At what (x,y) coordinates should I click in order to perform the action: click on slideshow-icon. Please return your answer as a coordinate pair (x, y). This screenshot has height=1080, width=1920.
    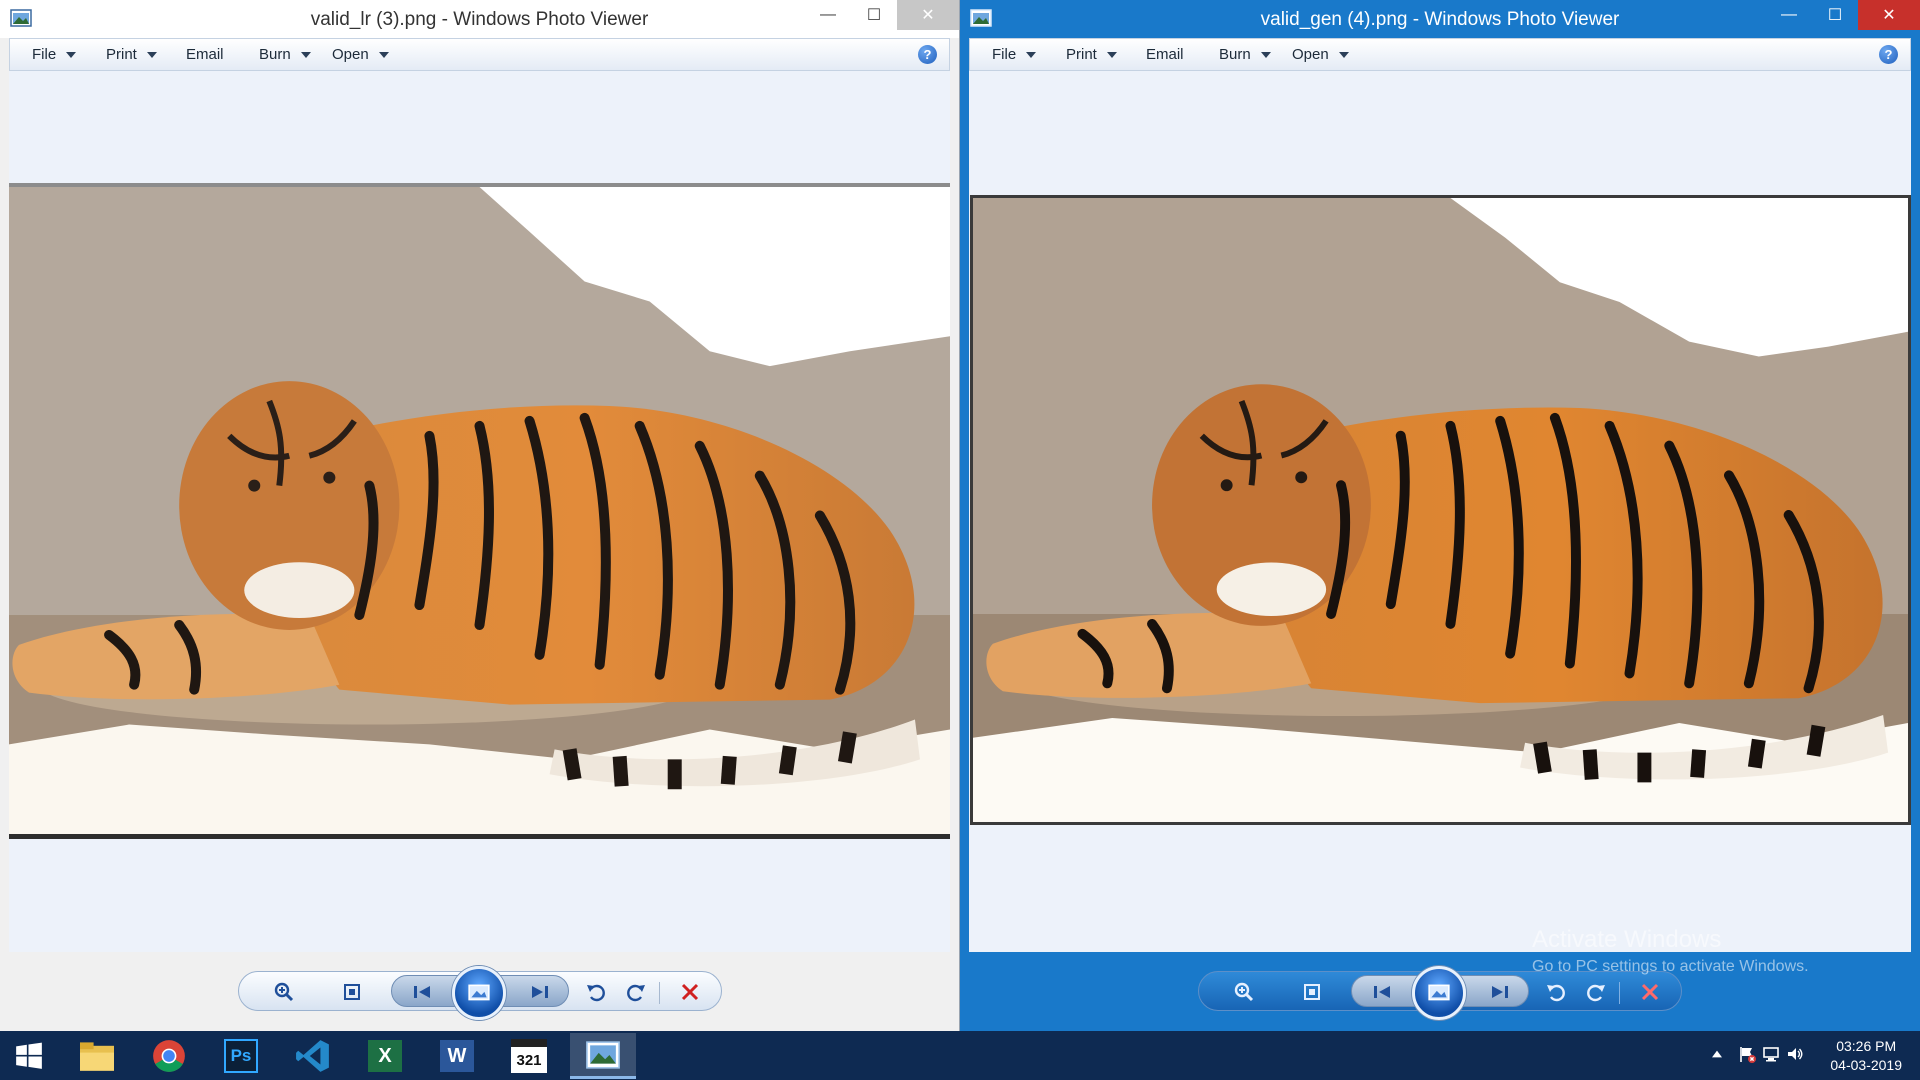
    Looking at the image, I should click on (479, 992).